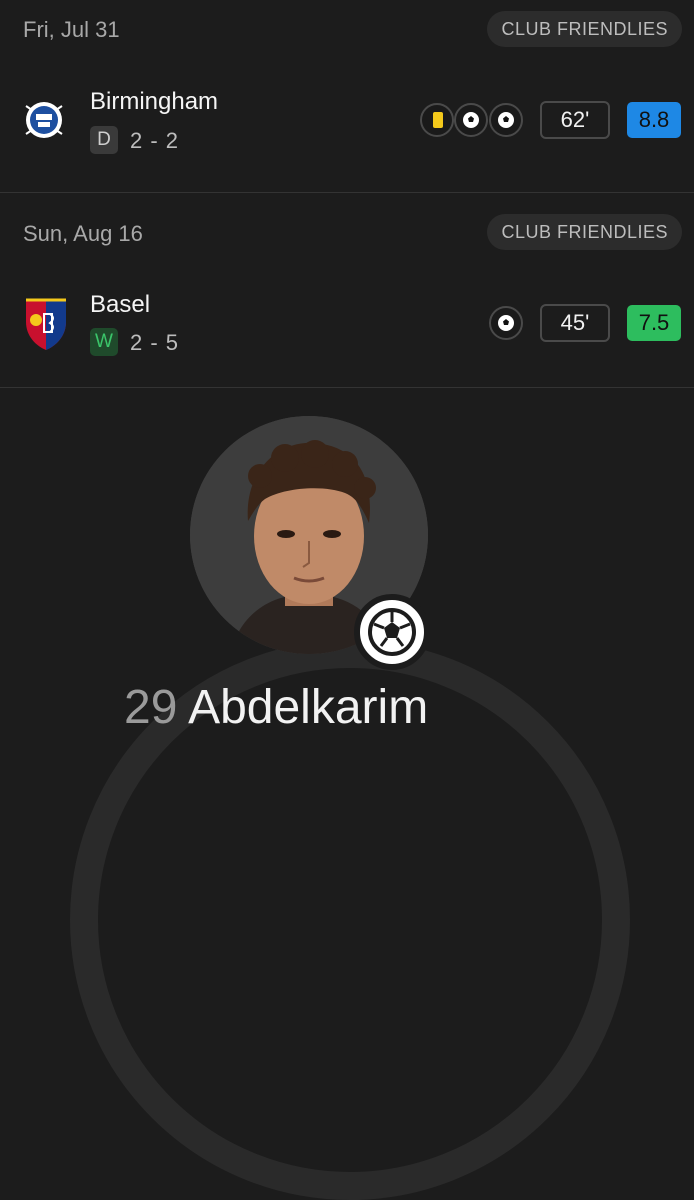 Image resolution: width=694 pixels, height=1200 pixels. What do you see at coordinates (104, 140) in the screenshot?
I see `result-badge: D` at bounding box center [104, 140].